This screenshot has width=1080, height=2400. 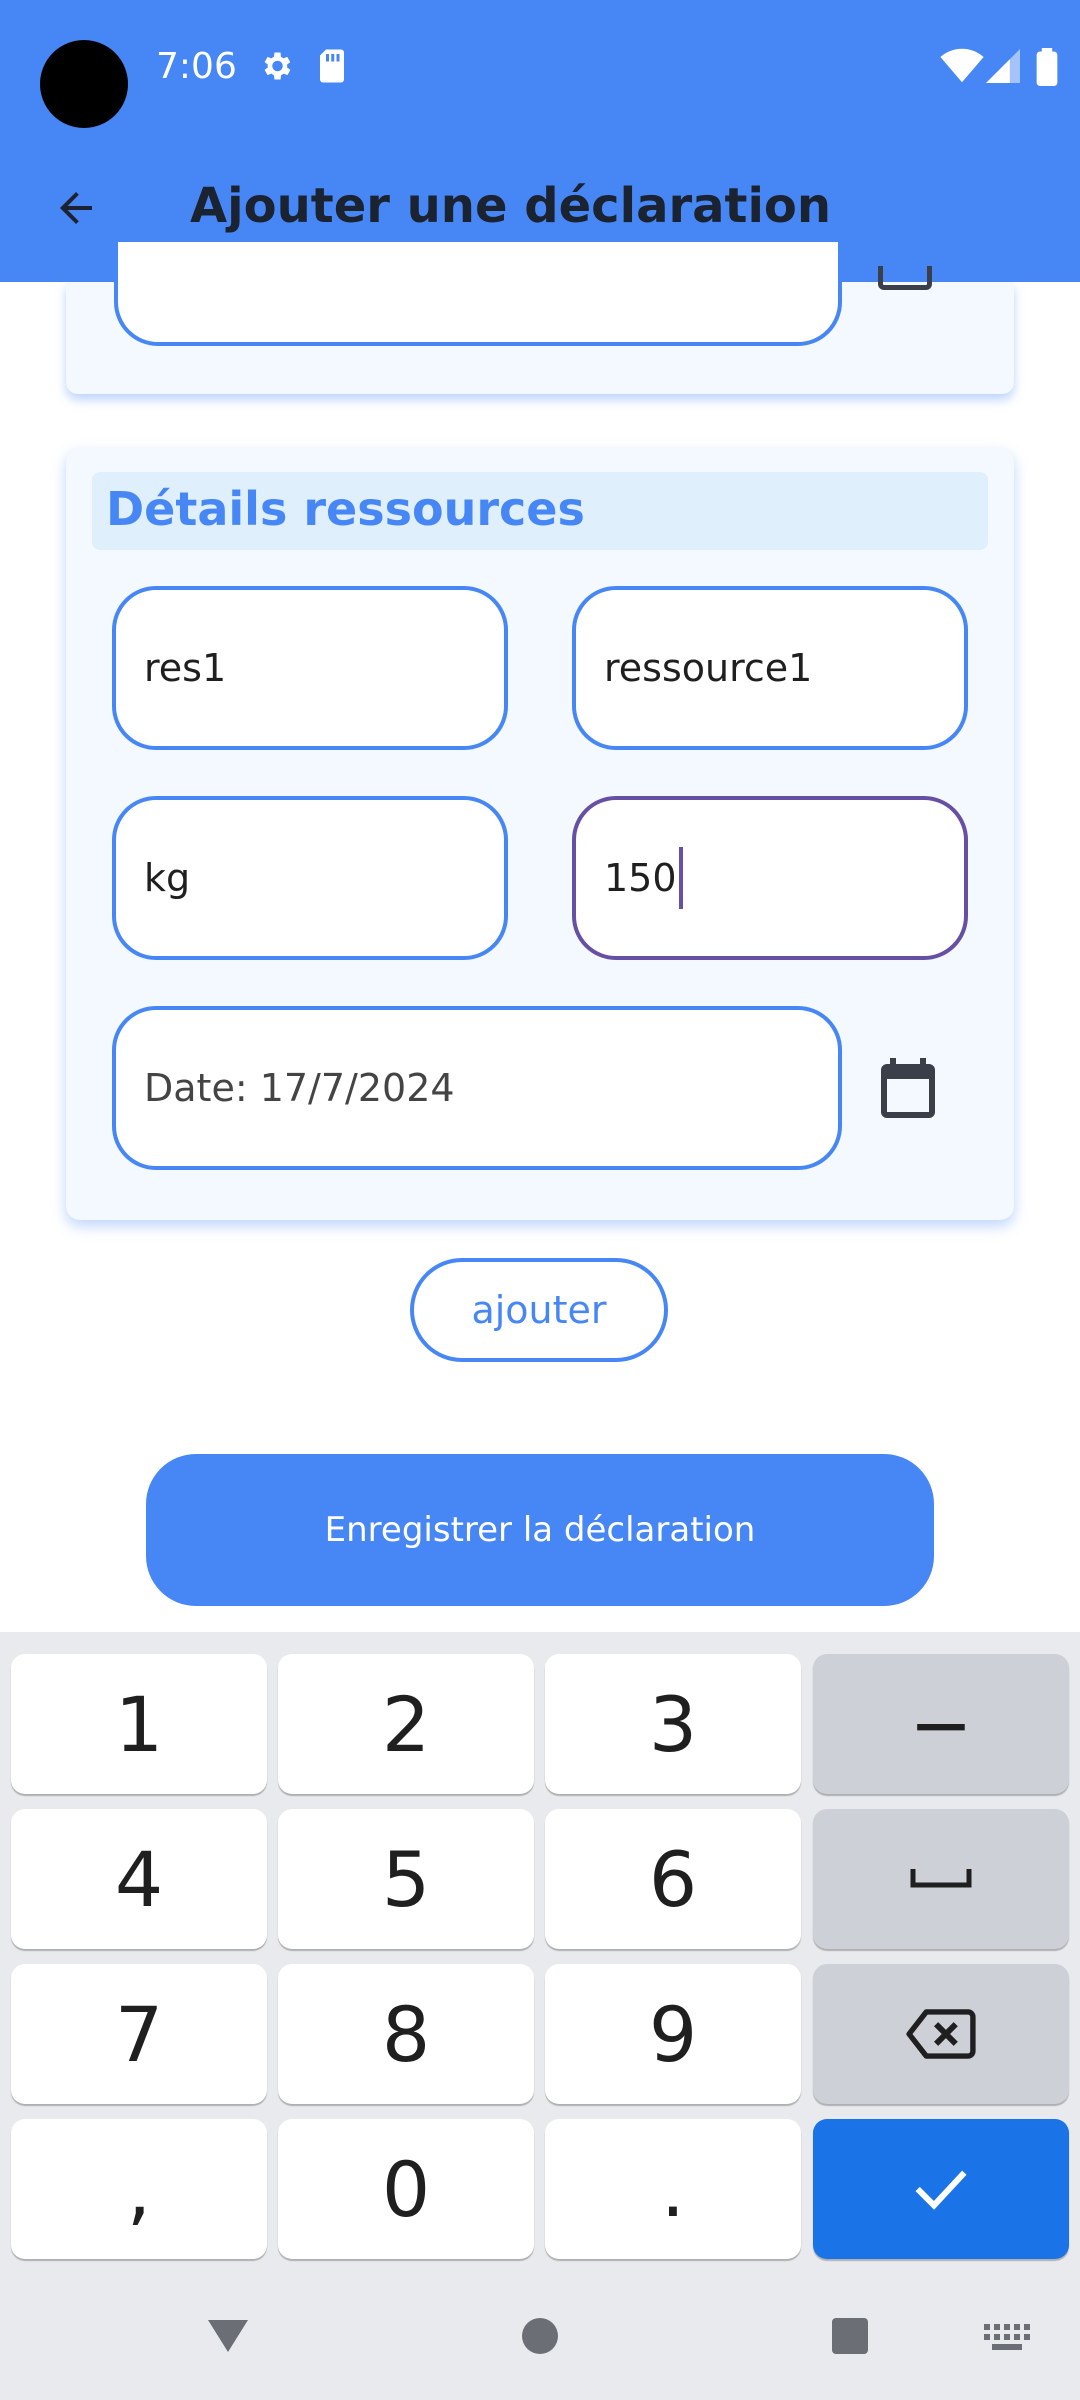 I want to click on card-header: Détails ressources, so click(x=540, y=511).